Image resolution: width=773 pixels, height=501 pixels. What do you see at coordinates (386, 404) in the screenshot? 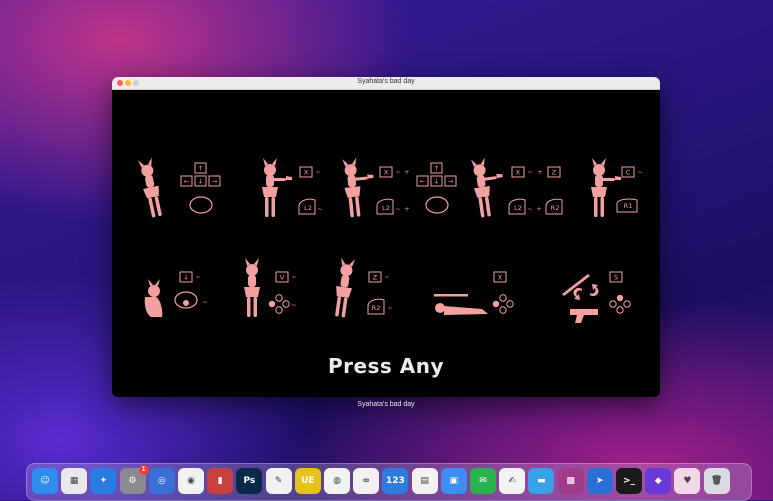
I see `window-caption: Syahata's bad day` at bounding box center [386, 404].